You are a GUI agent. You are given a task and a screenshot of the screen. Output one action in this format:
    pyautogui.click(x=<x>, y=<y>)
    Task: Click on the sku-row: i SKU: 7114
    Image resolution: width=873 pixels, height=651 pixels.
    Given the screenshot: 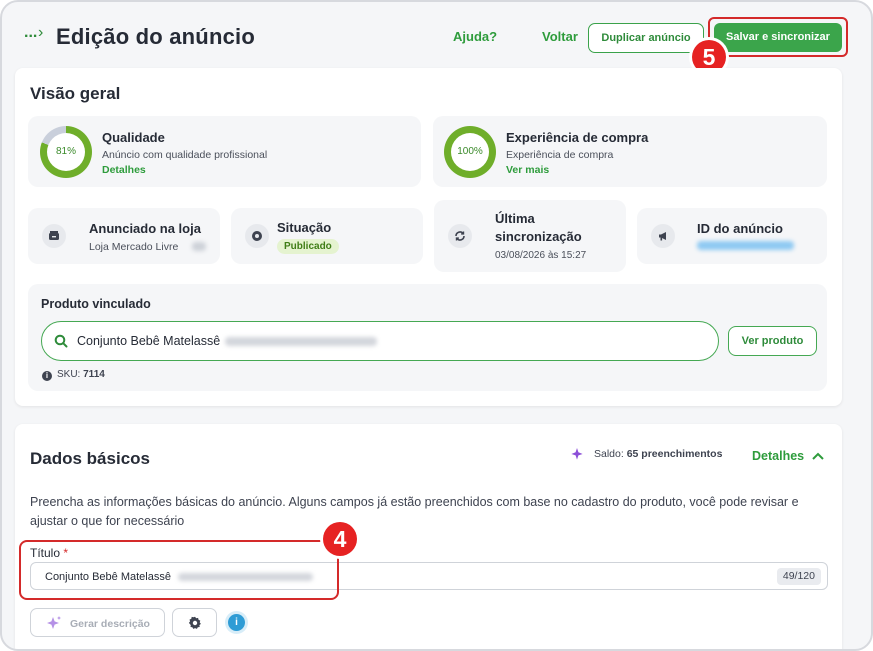 What is the action you would take?
    pyautogui.click(x=73, y=375)
    